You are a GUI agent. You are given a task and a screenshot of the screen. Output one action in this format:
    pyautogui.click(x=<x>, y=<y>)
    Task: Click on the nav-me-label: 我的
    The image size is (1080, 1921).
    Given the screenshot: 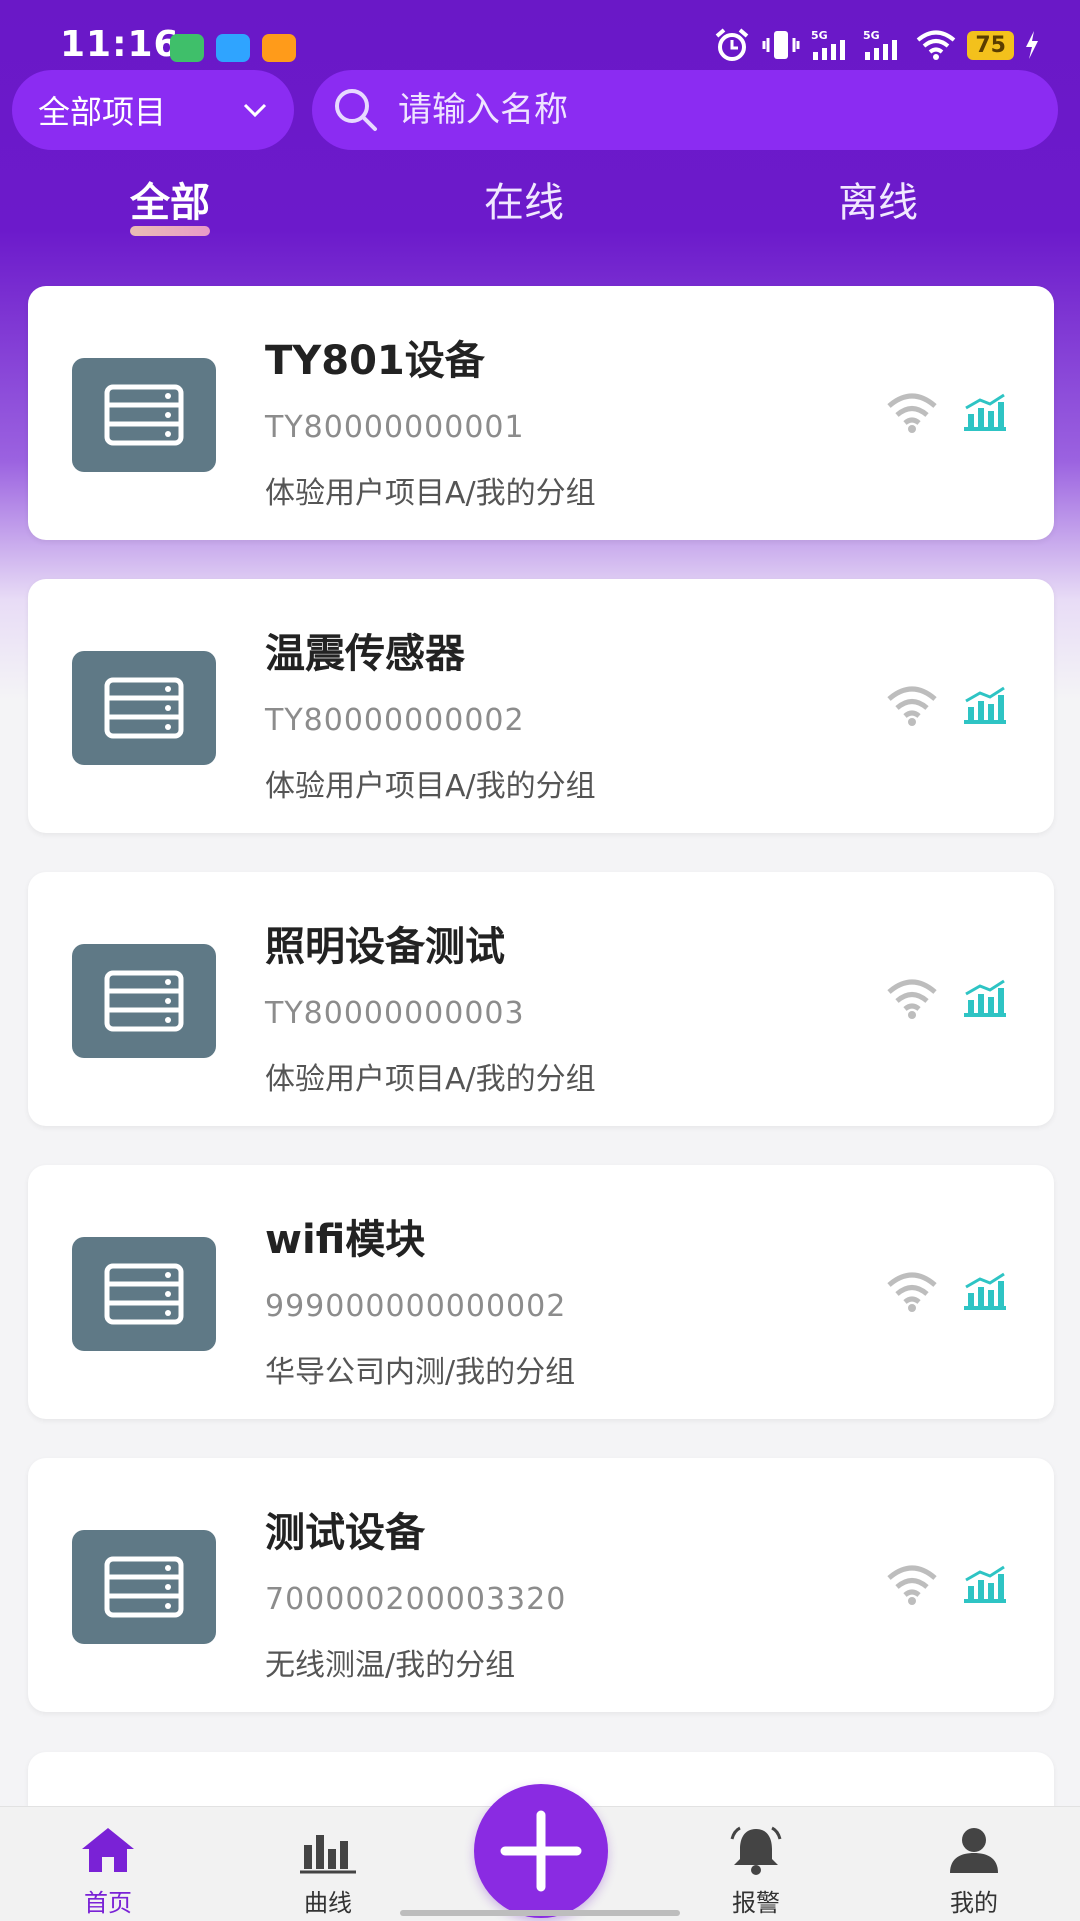 What is the action you would take?
    pyautogui.click(x=974, y=1903)
    